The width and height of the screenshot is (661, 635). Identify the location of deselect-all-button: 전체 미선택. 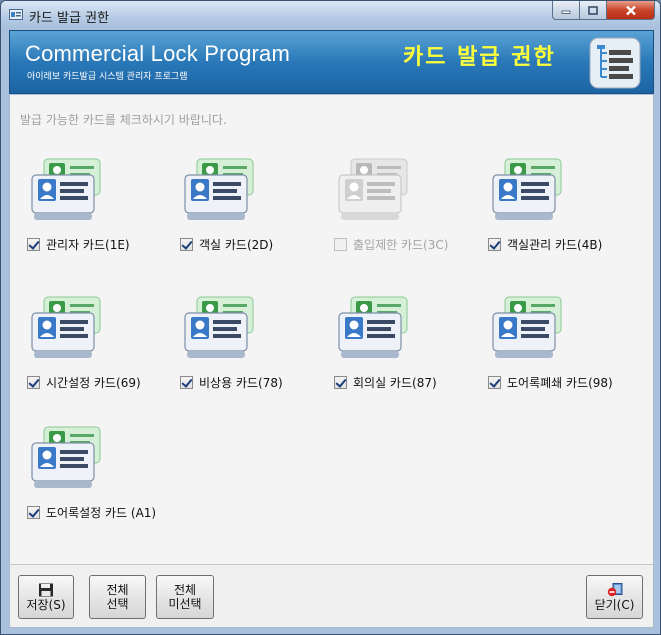
(185, 597).